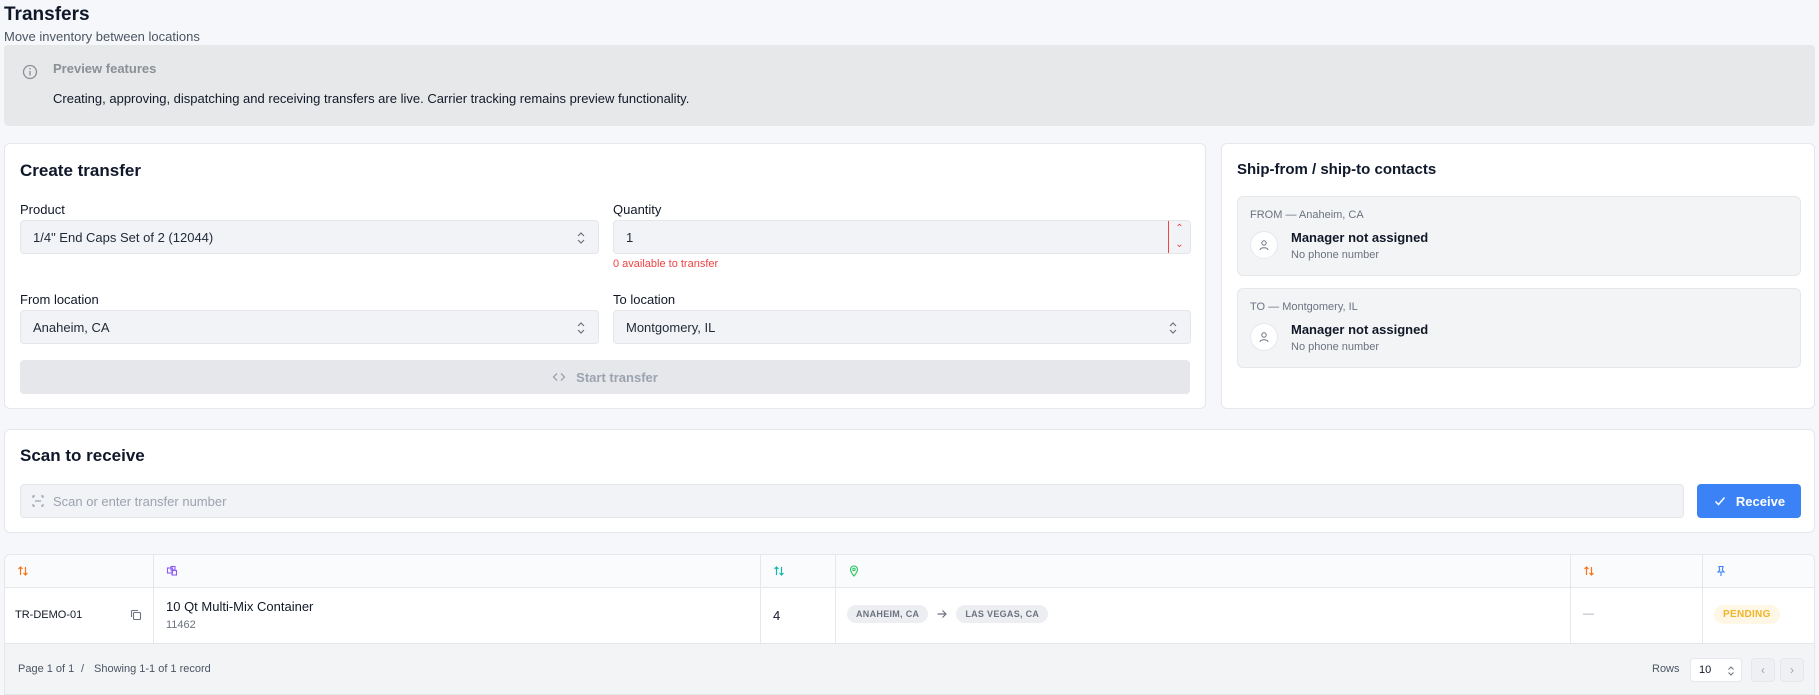 Image resolution: width=1819 pixels, height=695 pixels. I want to click on product-name: 10 Qt Multi-Mix Container, so click(240, 606).